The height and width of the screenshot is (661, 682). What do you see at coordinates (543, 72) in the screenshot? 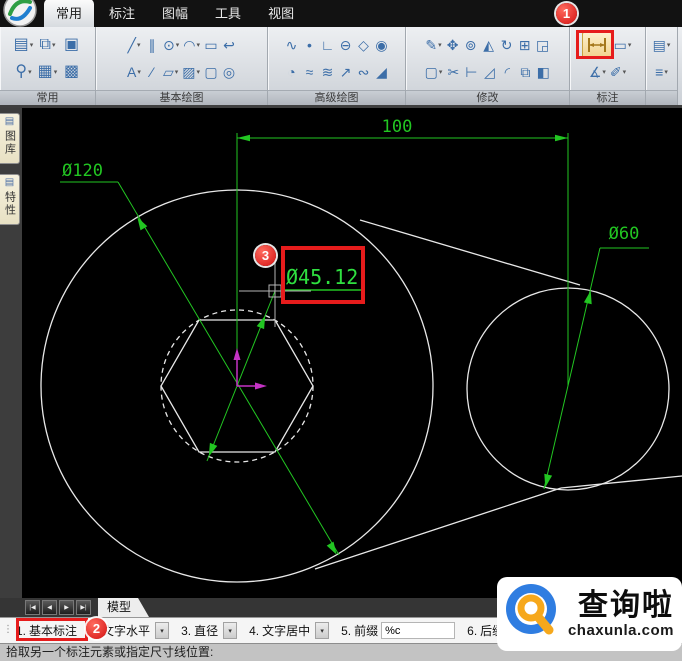
I see `stretch-icon: ◧` at bounding box center [543, 72].